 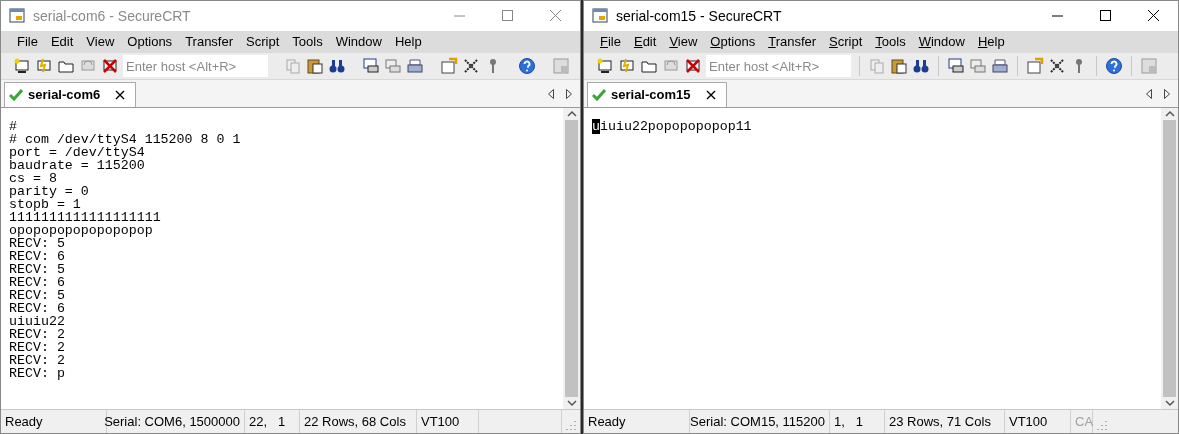 I want to click on session-tab: serial-com15, so click(x=657, y=94).